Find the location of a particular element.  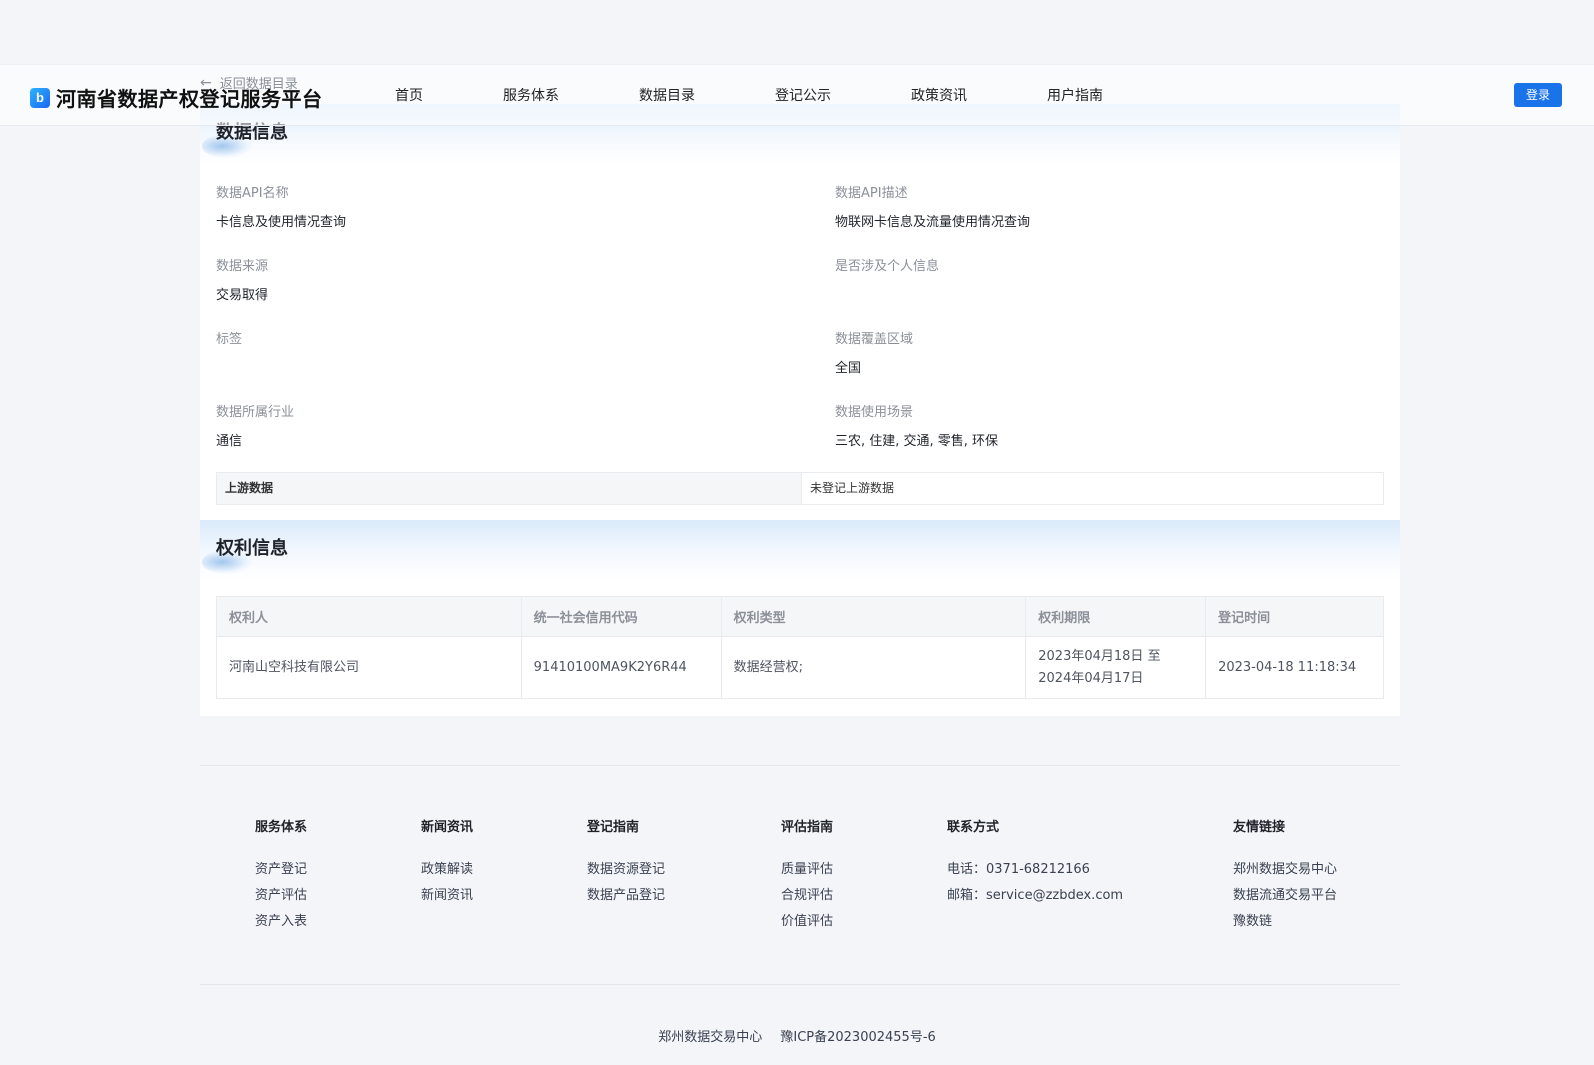

footer-link: 政策解读 is located at coordinates (447, 870).